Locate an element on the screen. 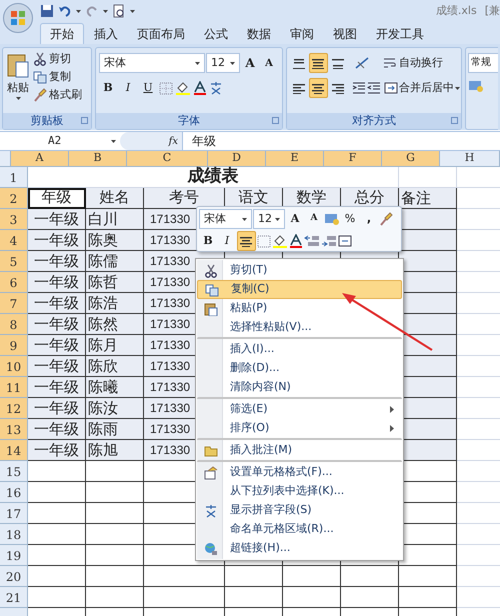 Image resolution: width=500 pixels, height=616 pixels. function-button: fx is located at coordinates (173, 141).